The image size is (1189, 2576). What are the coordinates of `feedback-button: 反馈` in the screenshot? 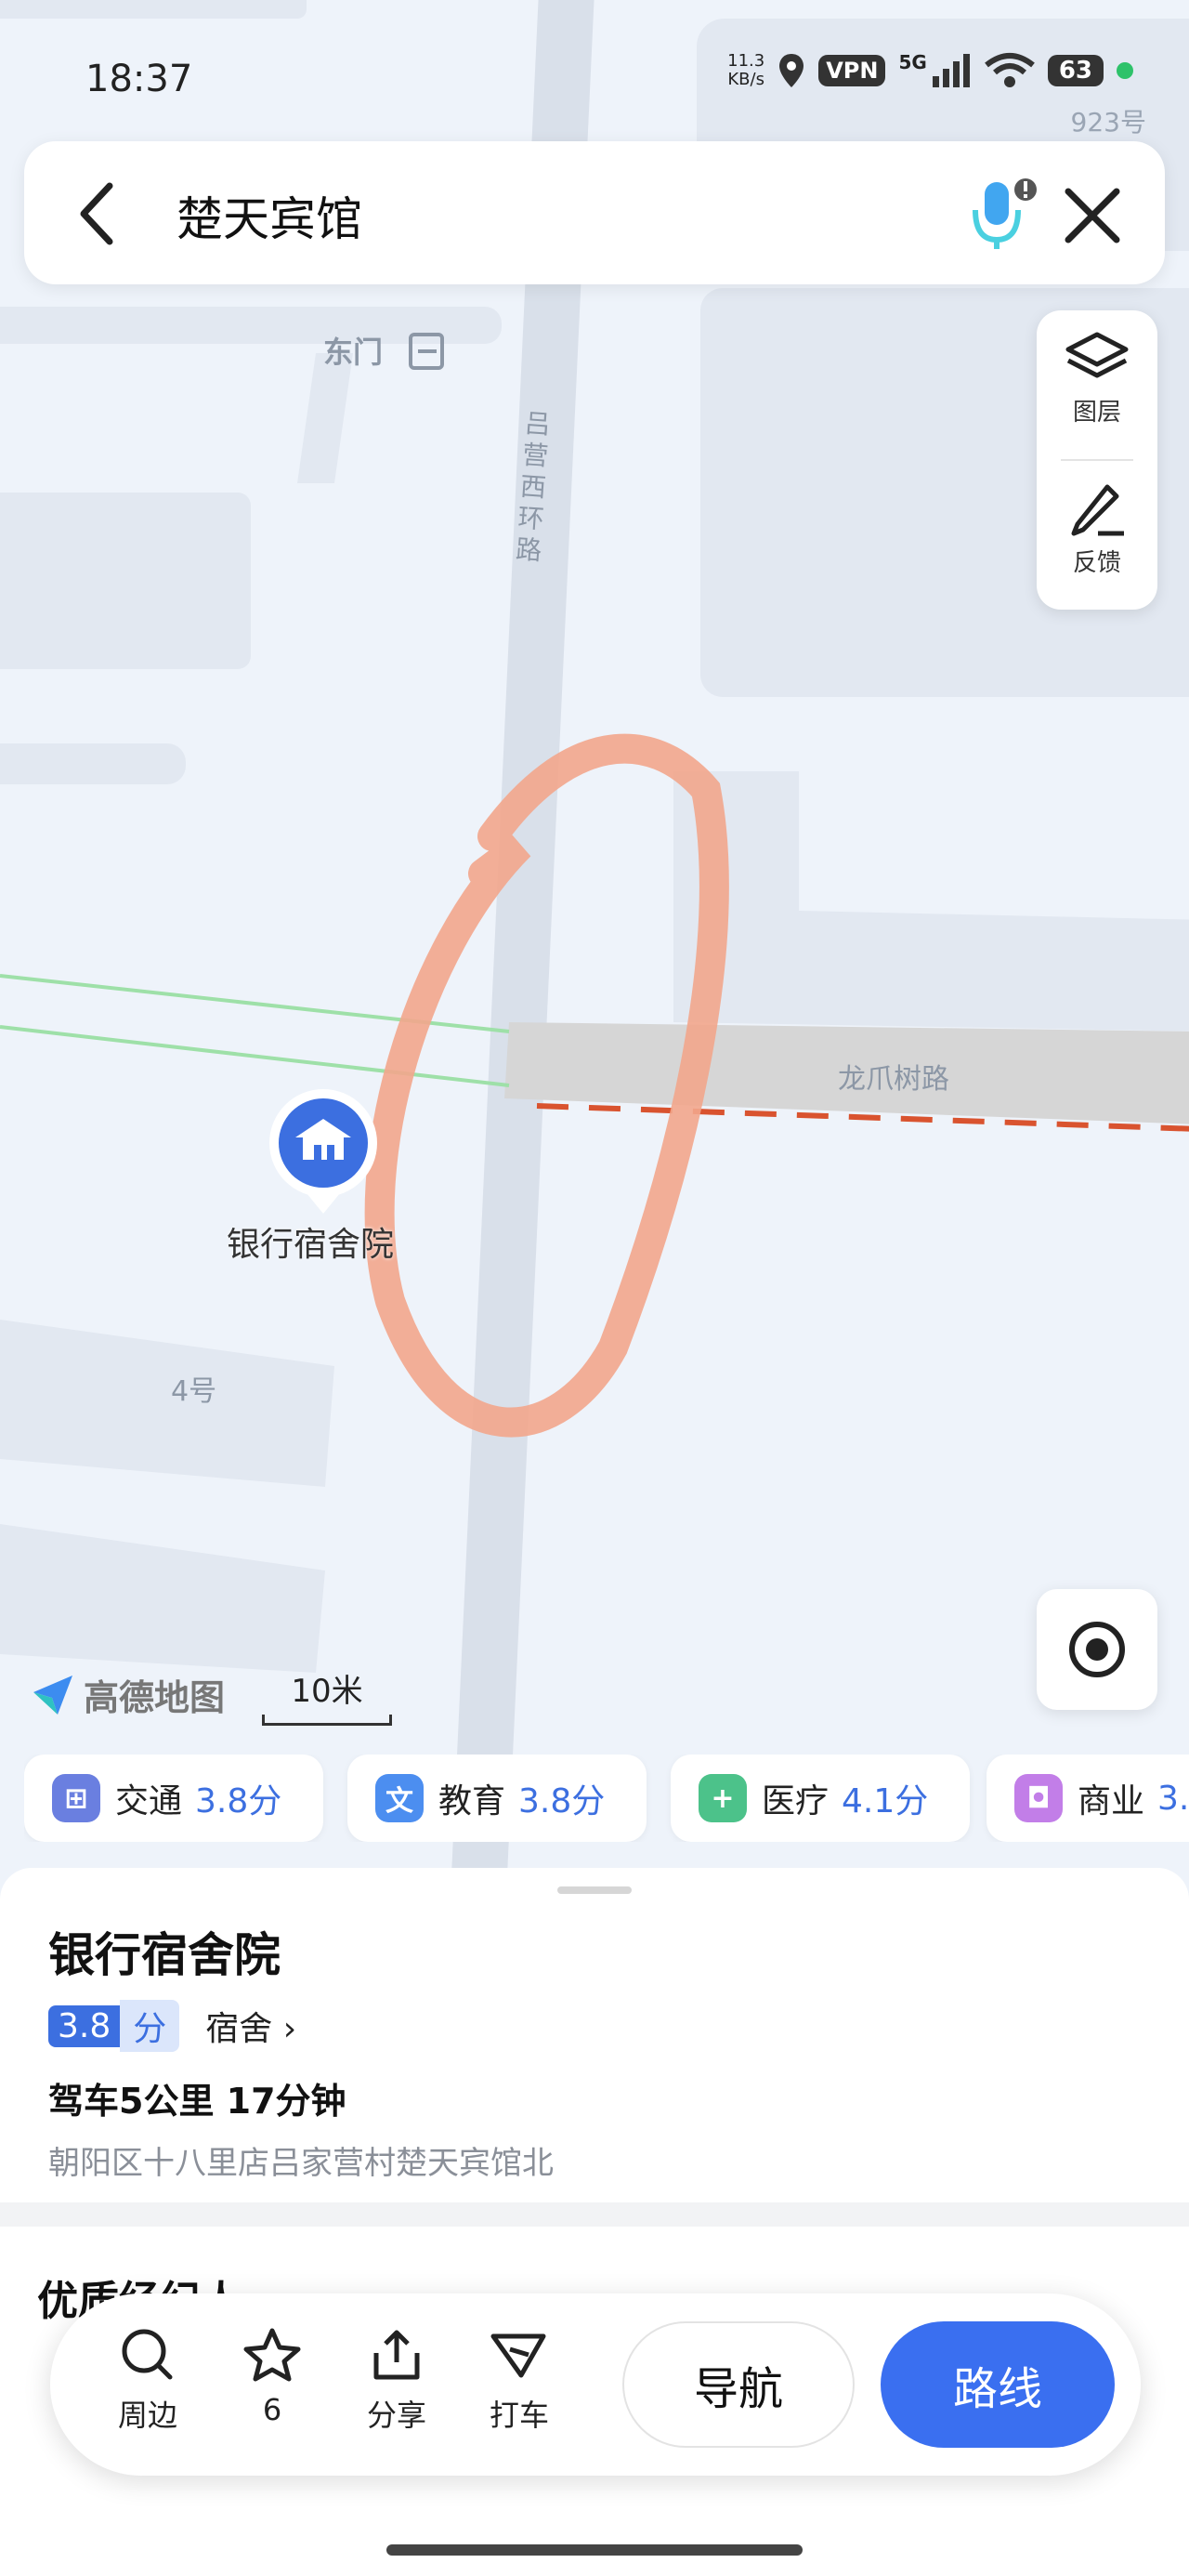 It's located at (1097, 529).